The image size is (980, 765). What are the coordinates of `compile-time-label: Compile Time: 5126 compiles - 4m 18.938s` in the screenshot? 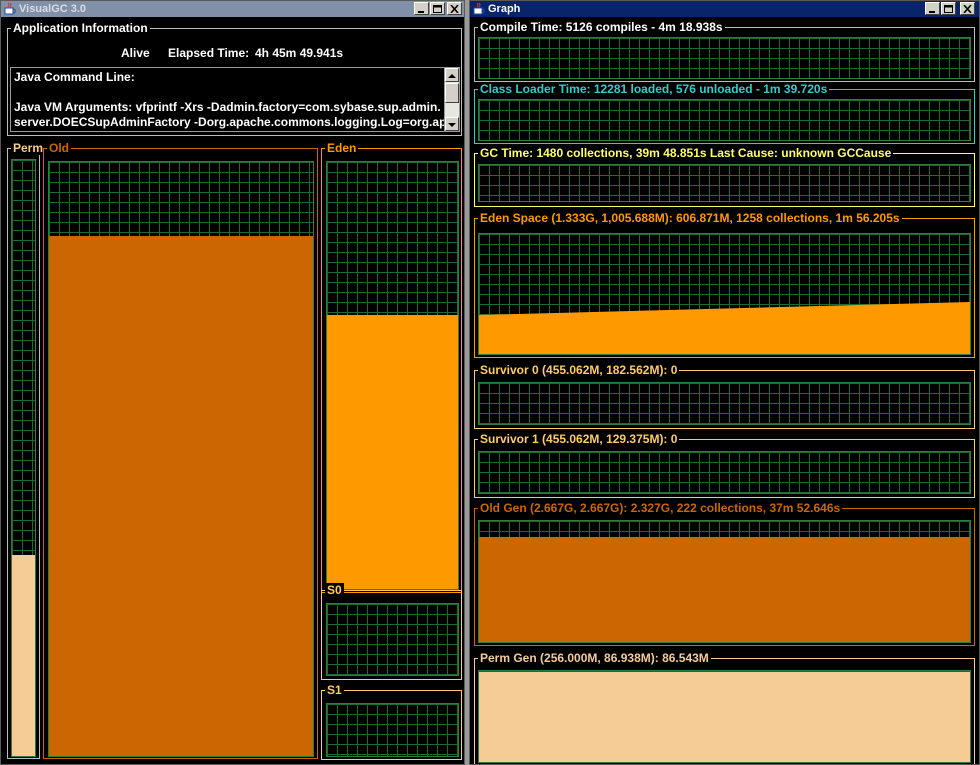 It's located at (601, 27).